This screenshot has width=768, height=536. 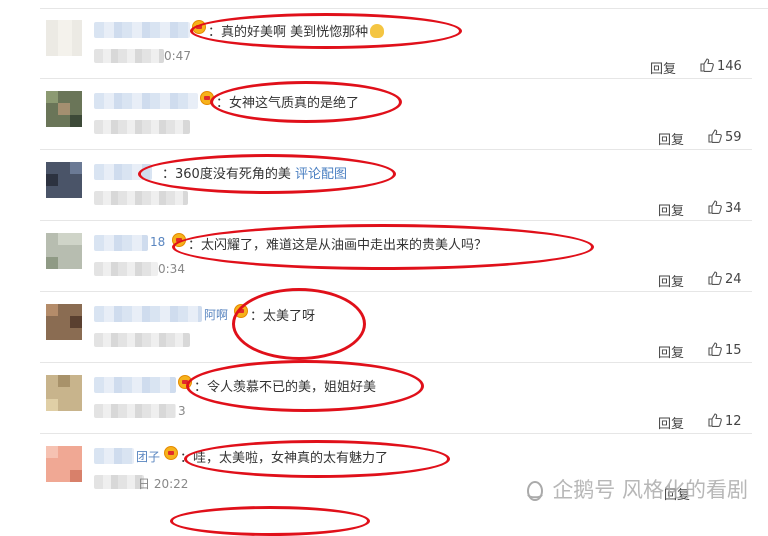 I want to click on like-count: 146, so click(x=729, y=66).